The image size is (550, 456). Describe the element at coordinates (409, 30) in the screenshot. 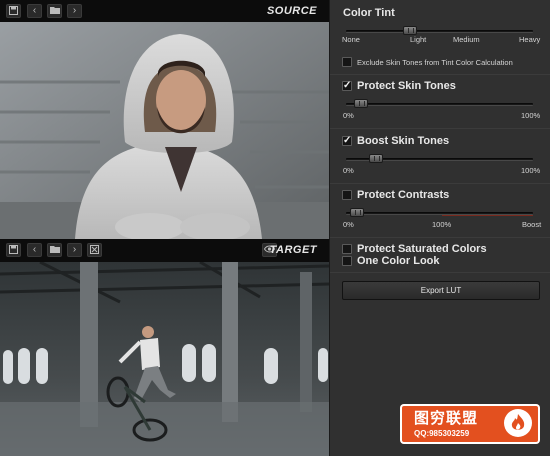

I see `color-tint-slider-handle` at that location.